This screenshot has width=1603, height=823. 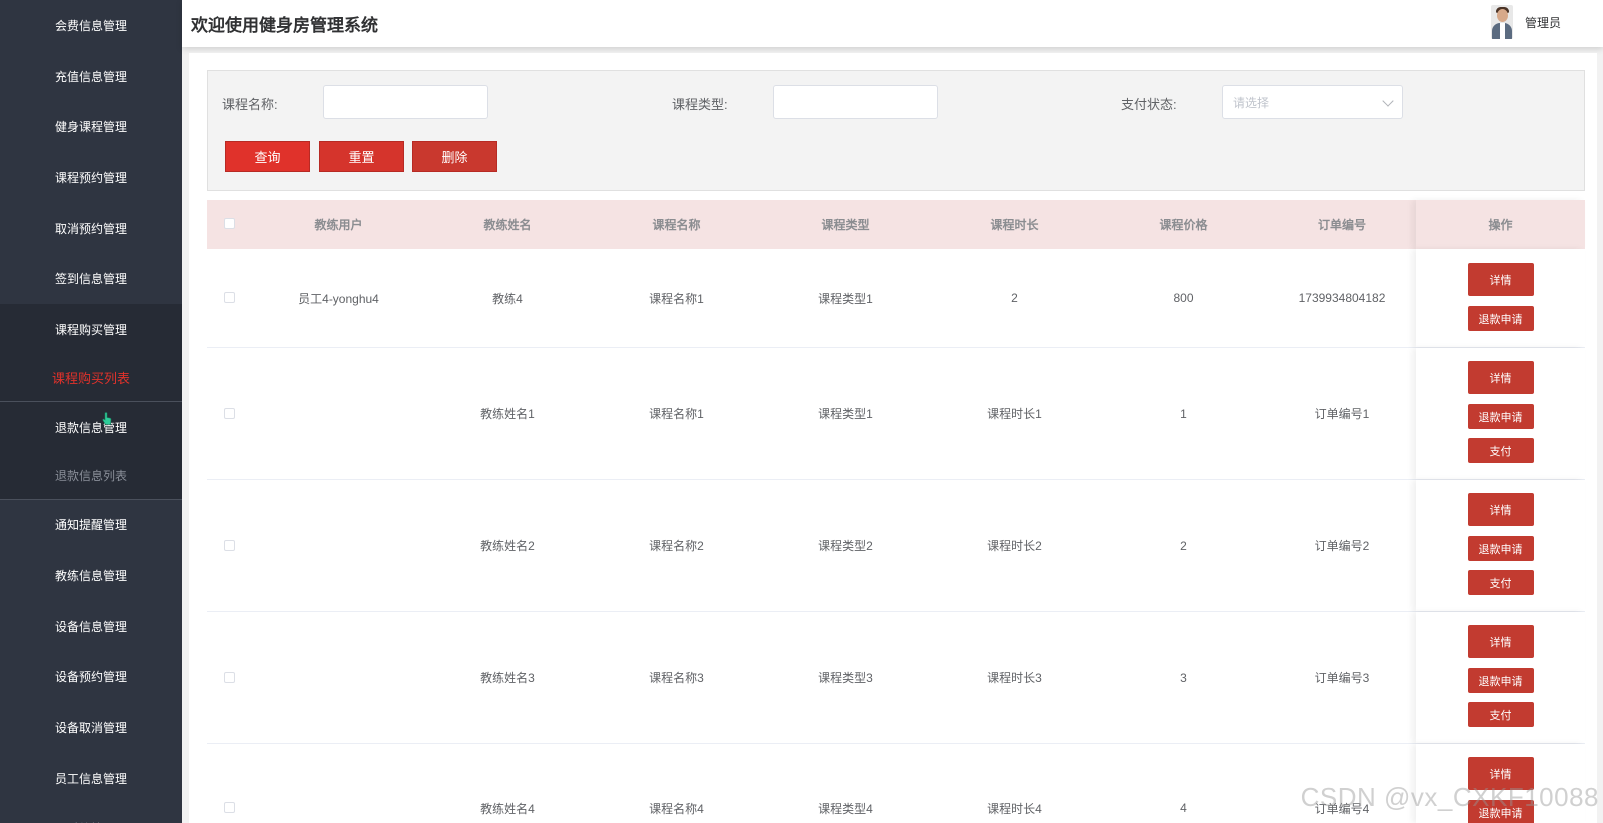 I want to click on cell-course-type: 课程类型2, so click(x=845, y=546).